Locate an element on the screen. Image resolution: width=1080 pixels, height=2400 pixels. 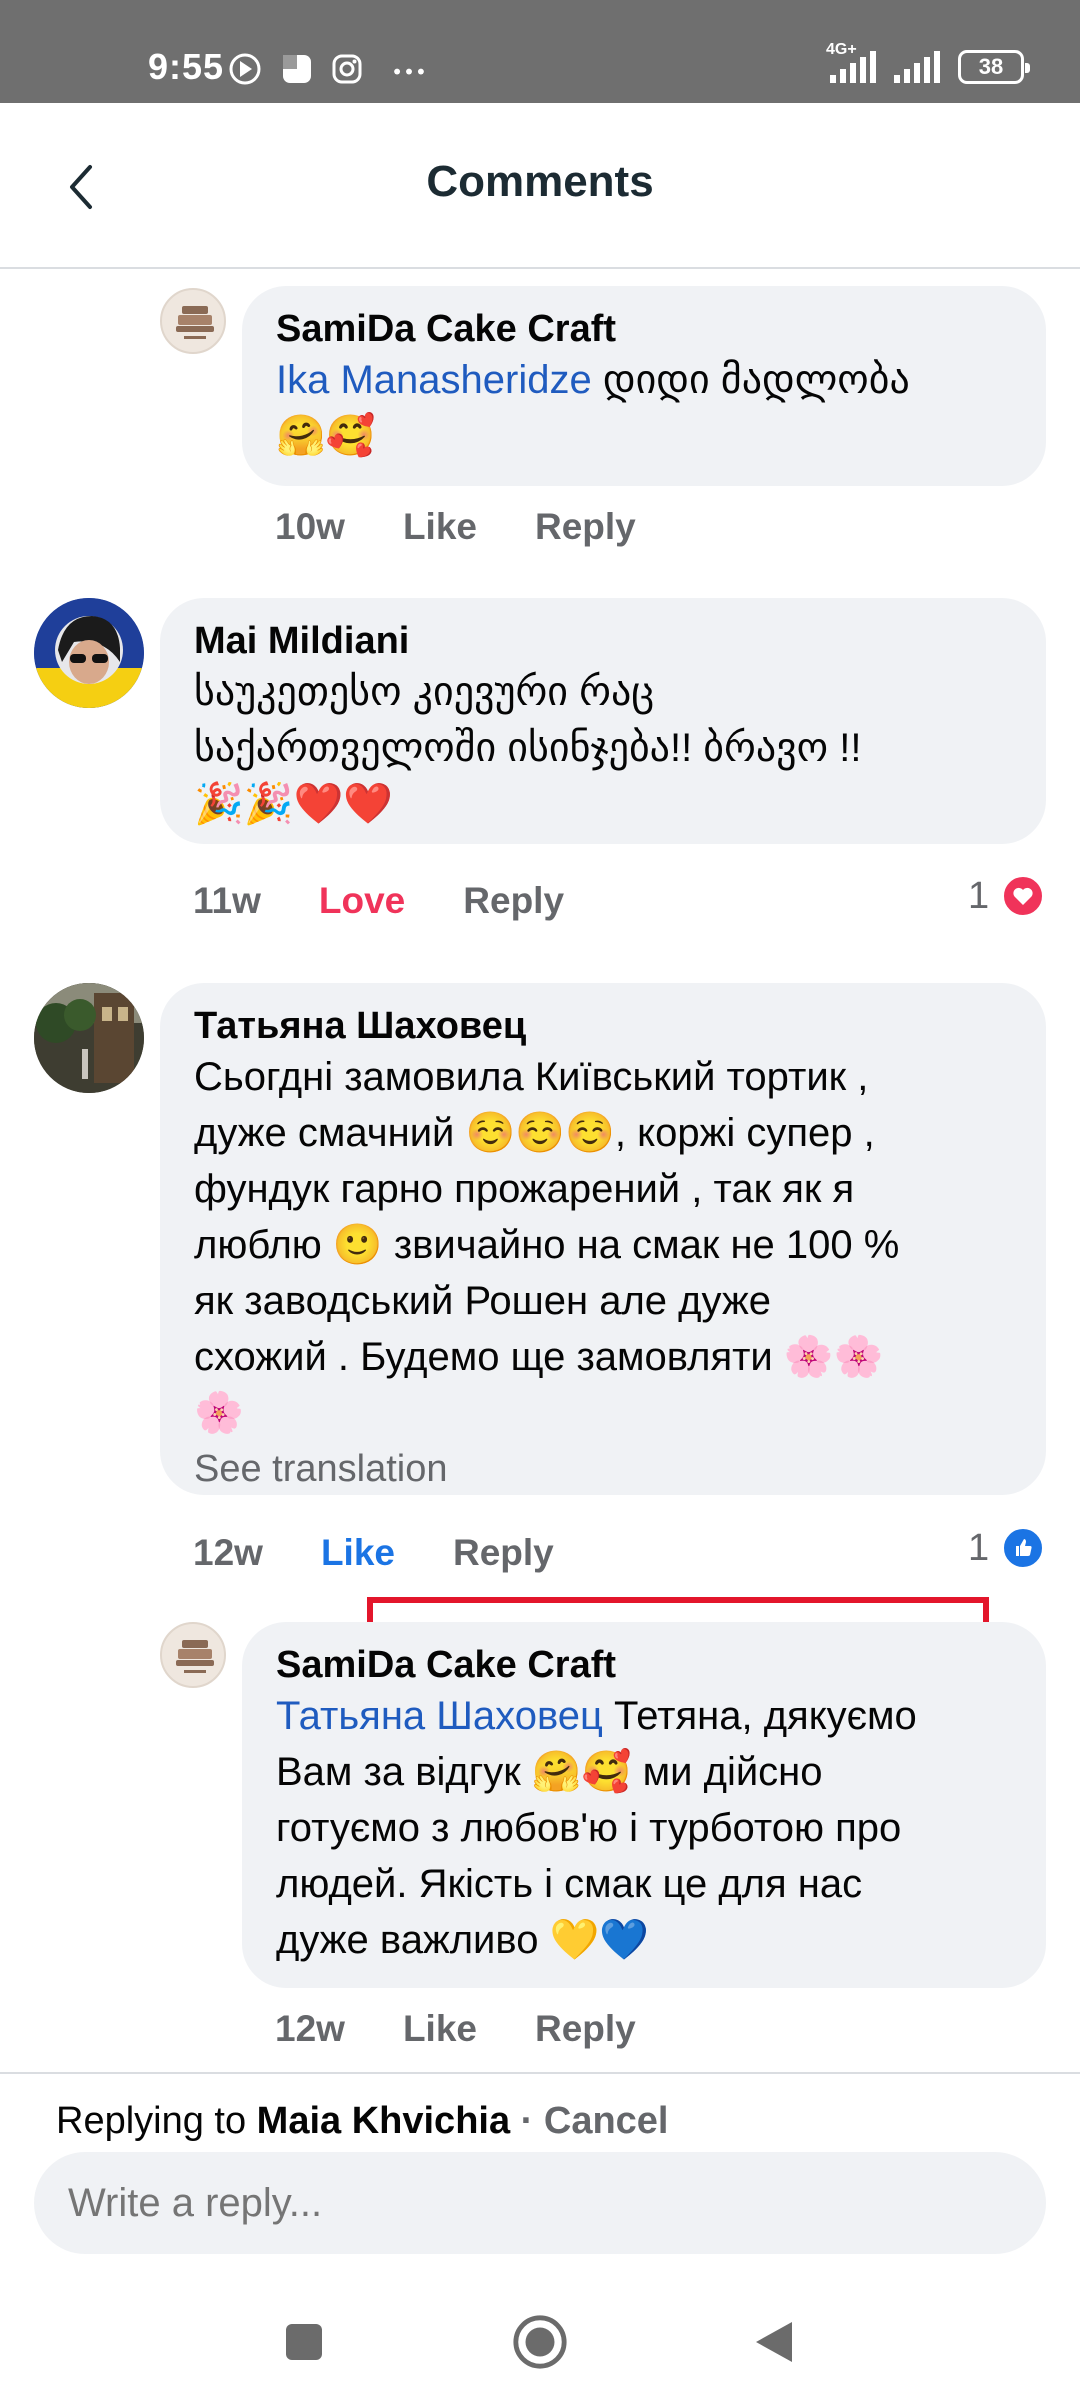
square-icon is located at coordinates (304, 2342).